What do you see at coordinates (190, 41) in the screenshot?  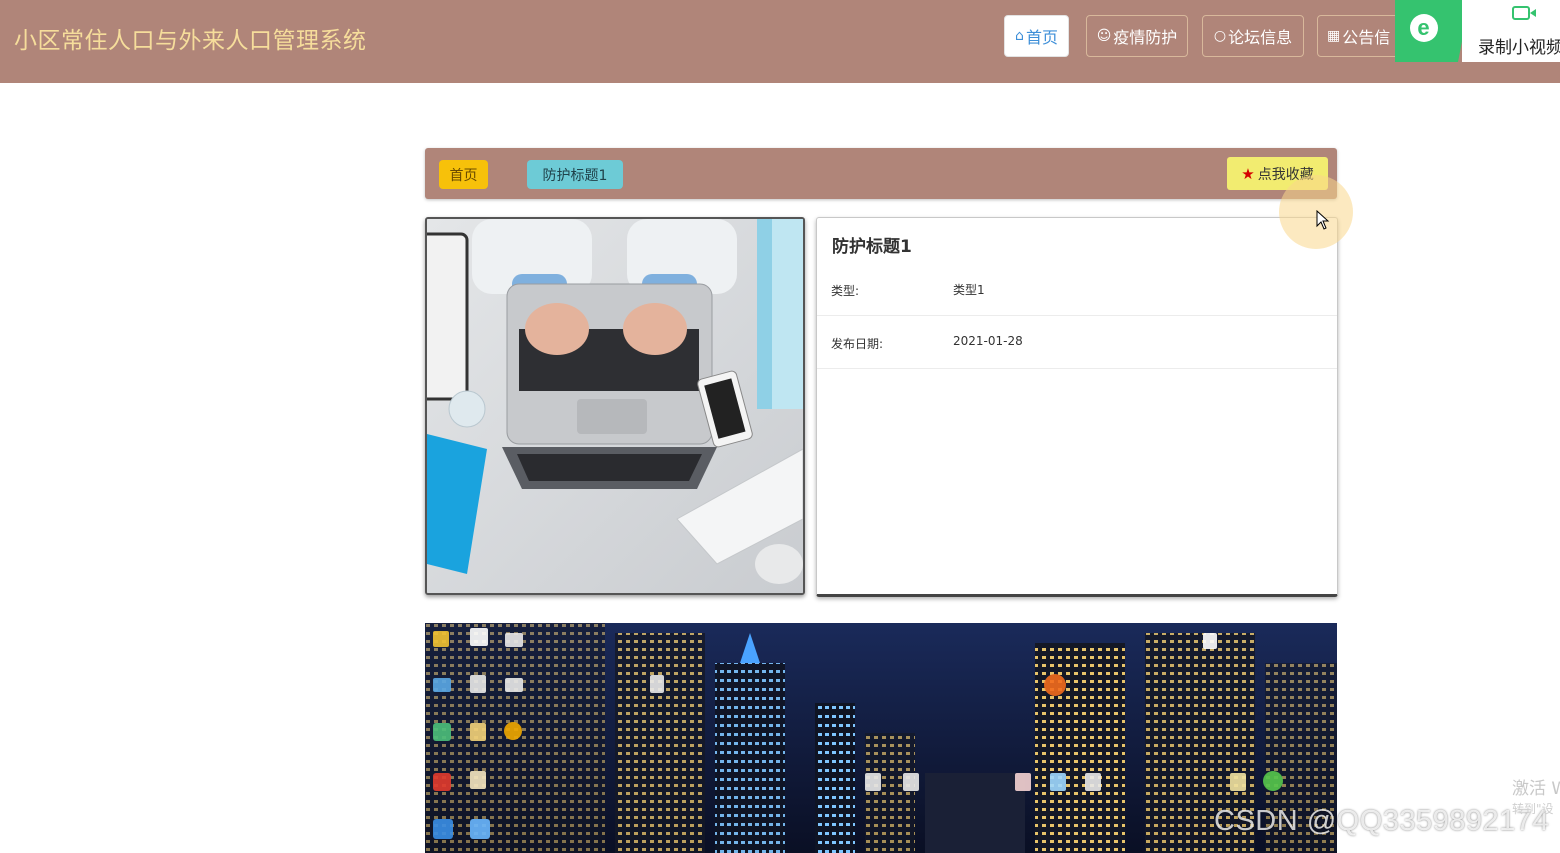 I see `site-title: 小区常住人口与外来人口管理系统` at bounding box center [190, 41].